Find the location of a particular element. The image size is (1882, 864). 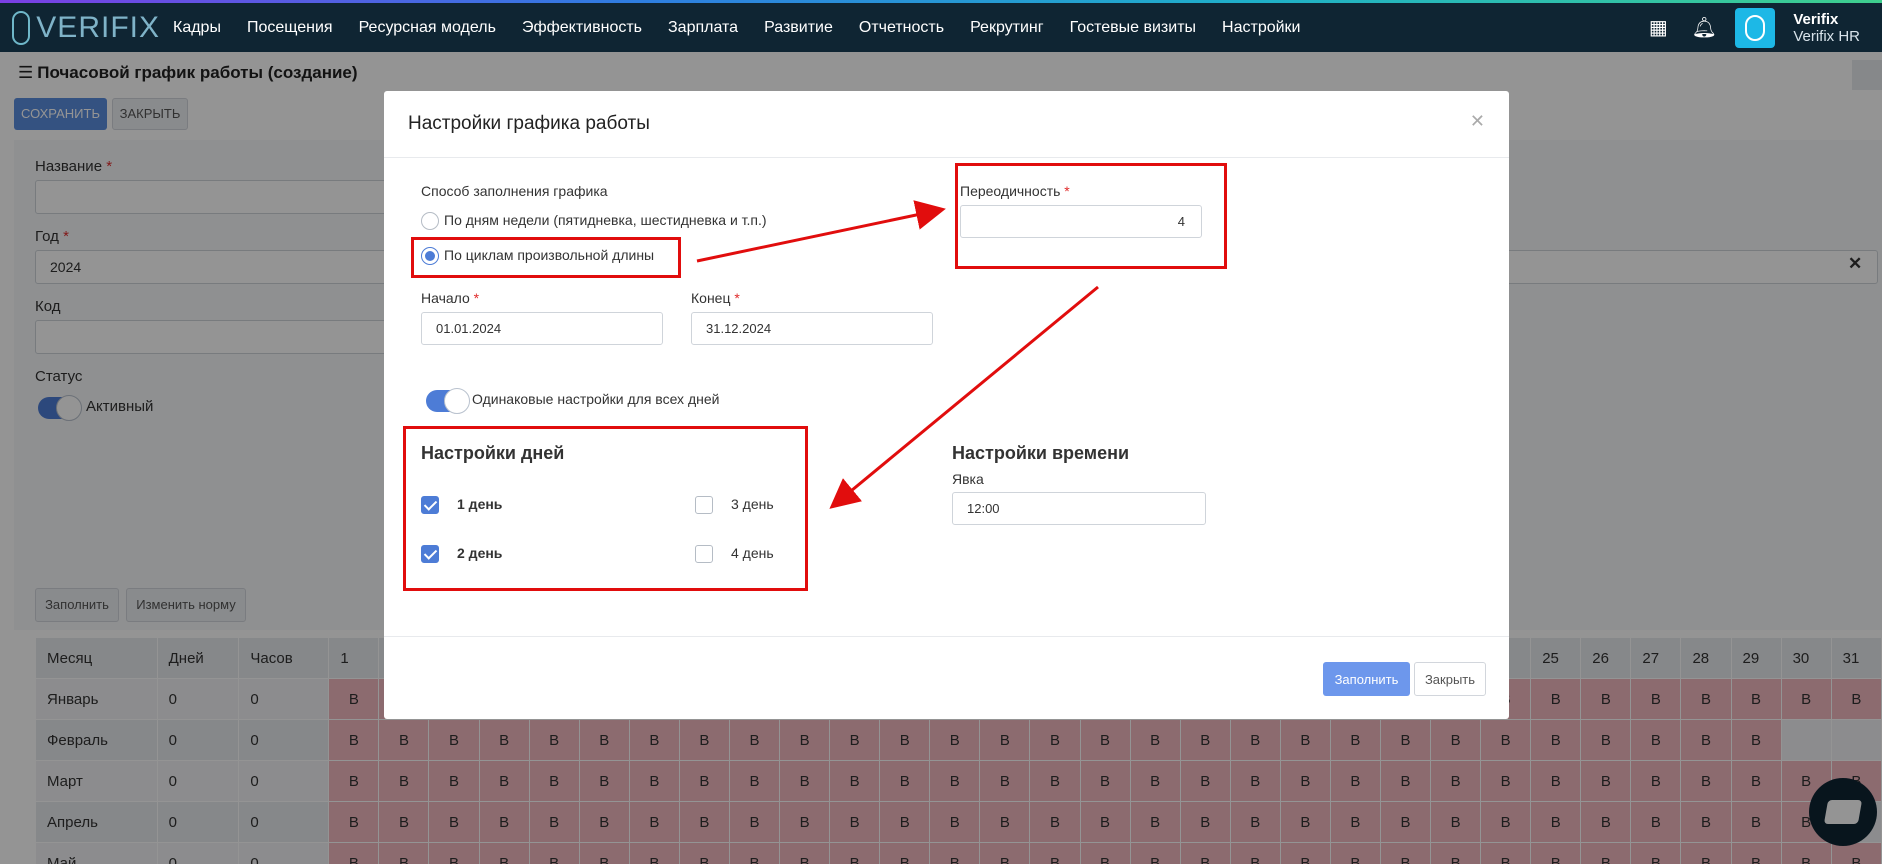

user-company: Verifix HR is located at coordinates (1826, 36).